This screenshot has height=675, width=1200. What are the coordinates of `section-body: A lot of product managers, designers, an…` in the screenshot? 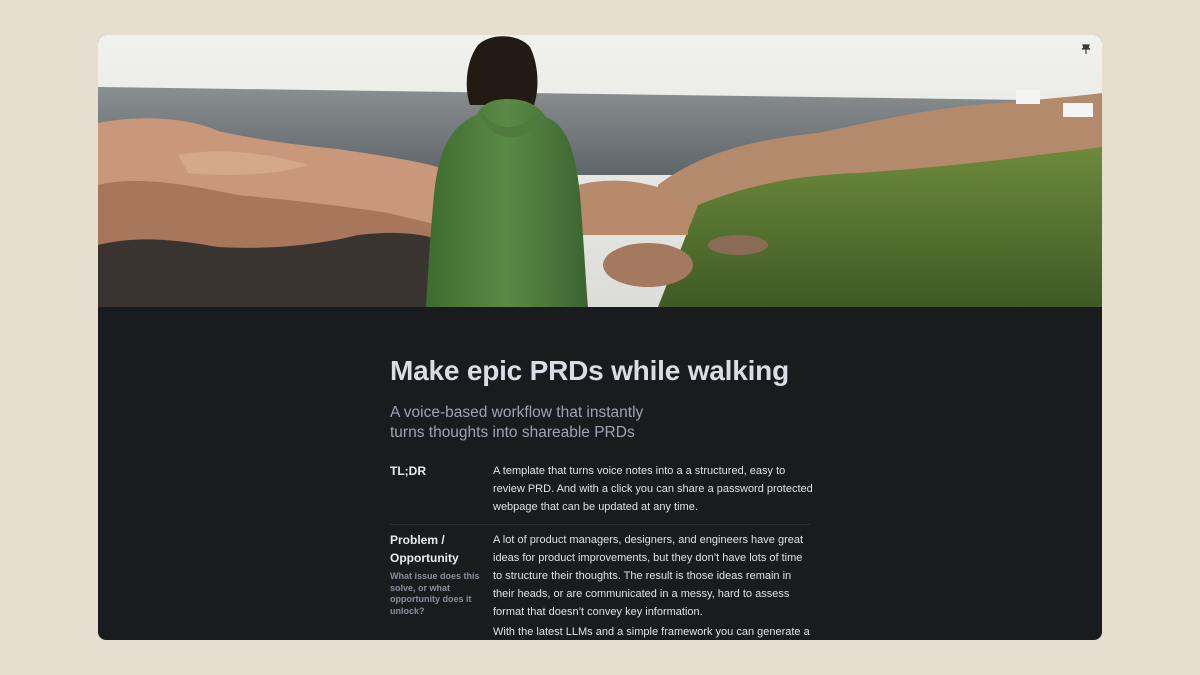 It's located at (653, 585).